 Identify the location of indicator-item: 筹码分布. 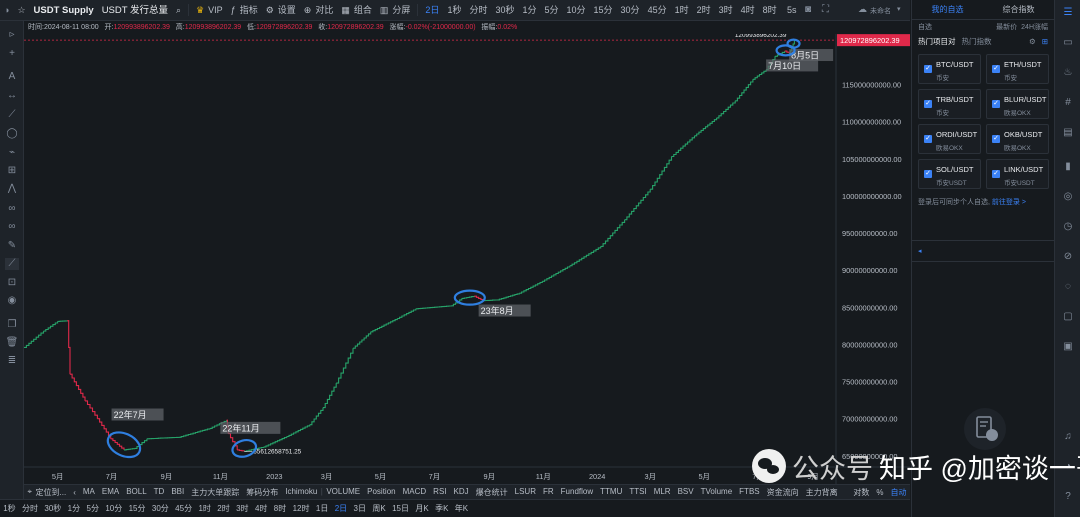
(262, 492).